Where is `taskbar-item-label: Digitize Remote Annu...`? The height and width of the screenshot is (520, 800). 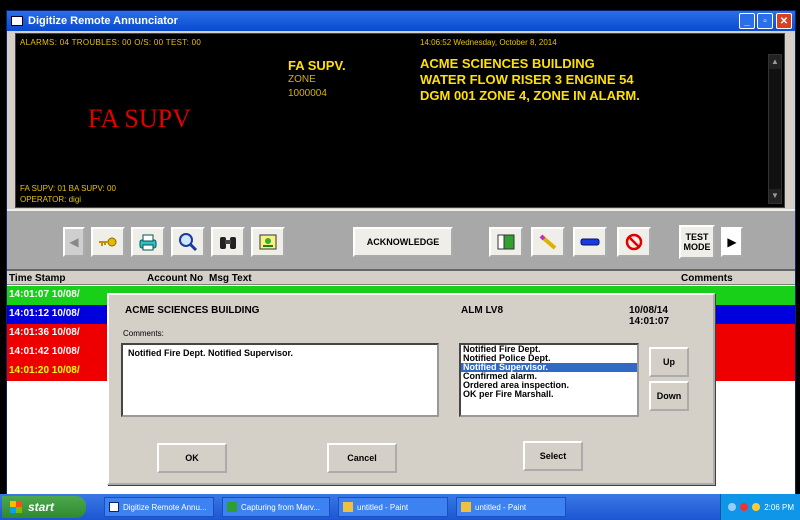 taskbar-item-label: Digitize Remote Annu... is located at coordinates (165, 507).